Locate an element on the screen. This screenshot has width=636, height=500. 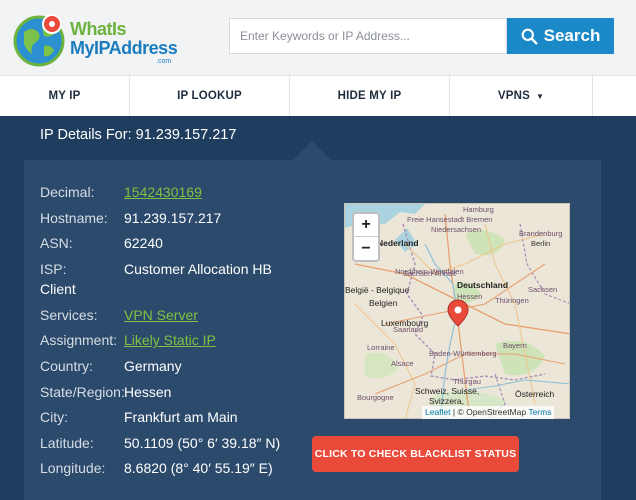
detail-label: Assignment: is located at coordinates (79, 340).